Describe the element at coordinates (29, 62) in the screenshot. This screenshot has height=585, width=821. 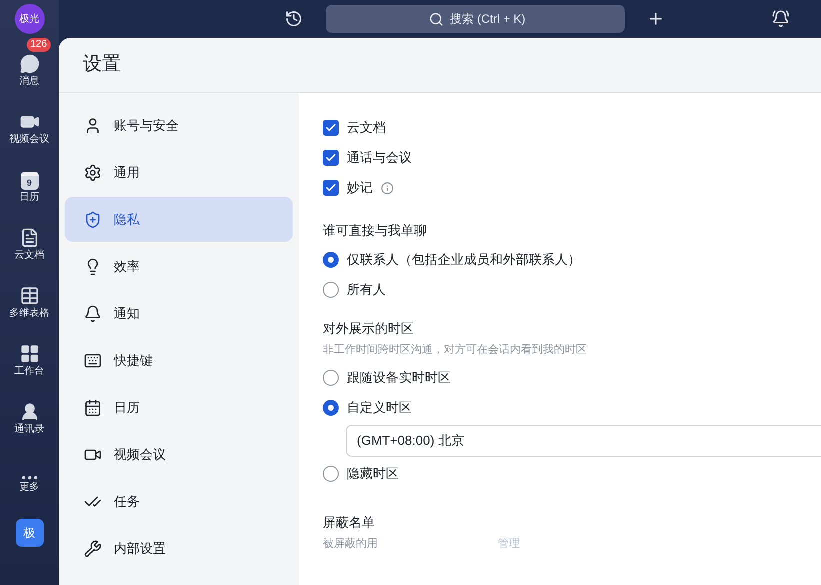
I see `sidebar-item: 消息 126` at that location.